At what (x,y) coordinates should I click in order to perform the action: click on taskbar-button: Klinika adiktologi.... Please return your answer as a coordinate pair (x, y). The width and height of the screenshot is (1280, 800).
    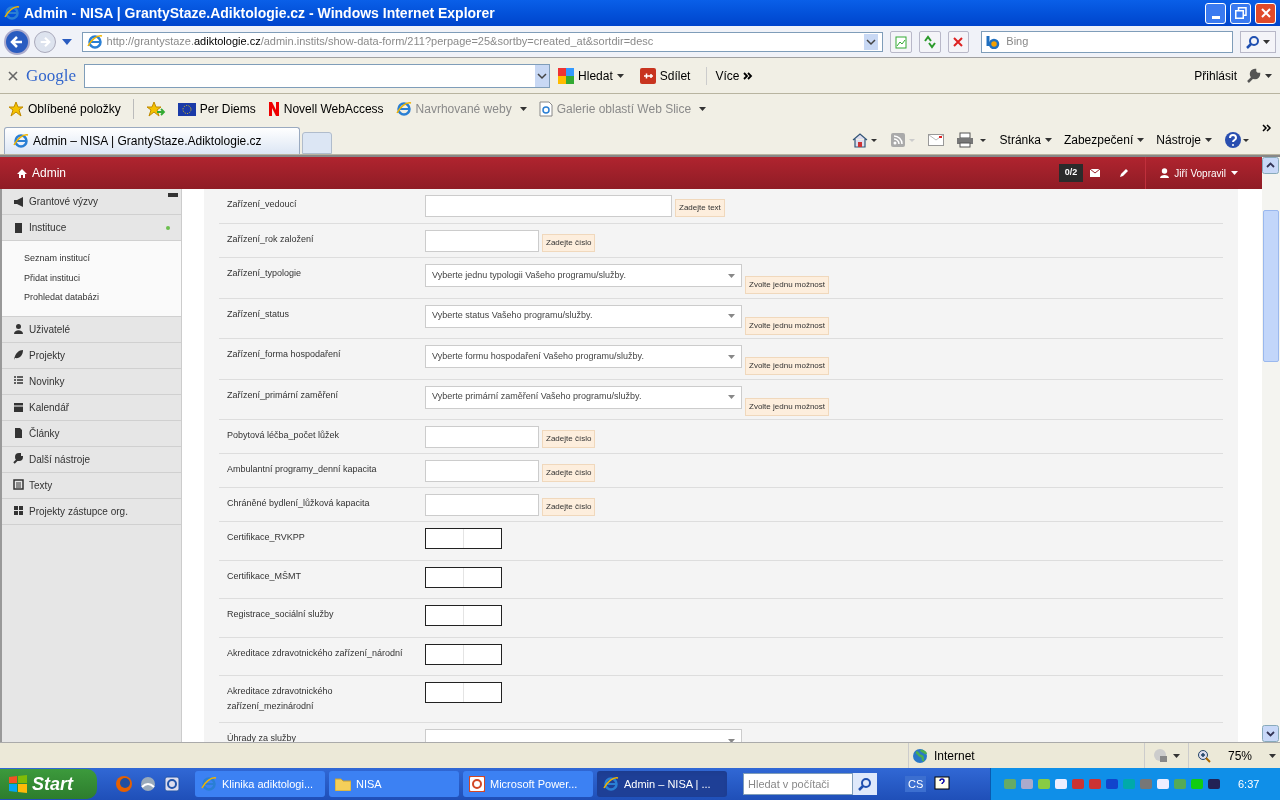
    Looking at the image, I should click on (260, 784).